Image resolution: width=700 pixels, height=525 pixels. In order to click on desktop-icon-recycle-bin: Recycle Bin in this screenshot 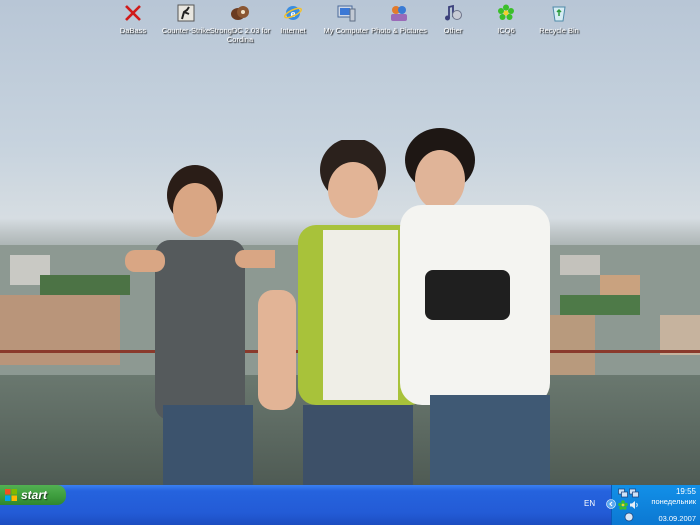, I will do `click(559, 18)`.